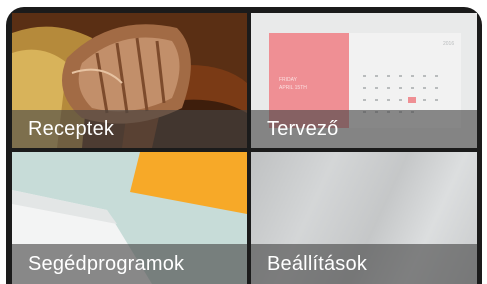 The height and width of the screenshot is (284, 487). I want to click on tile-label-settings: Beállítások, so click(317, 264).